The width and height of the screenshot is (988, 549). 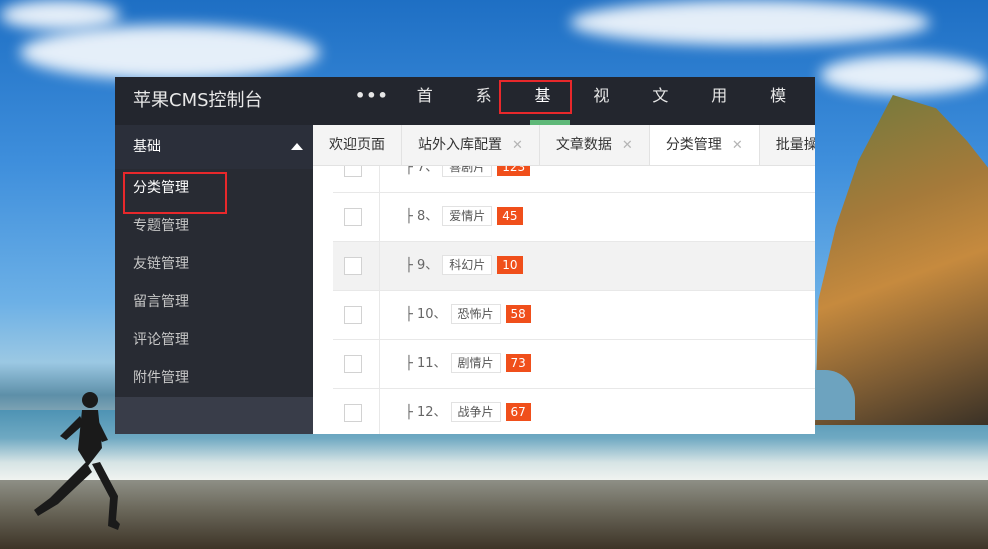 I want to click on tab-article-data: 文章数据 ✕, so click(x=595, y=145).